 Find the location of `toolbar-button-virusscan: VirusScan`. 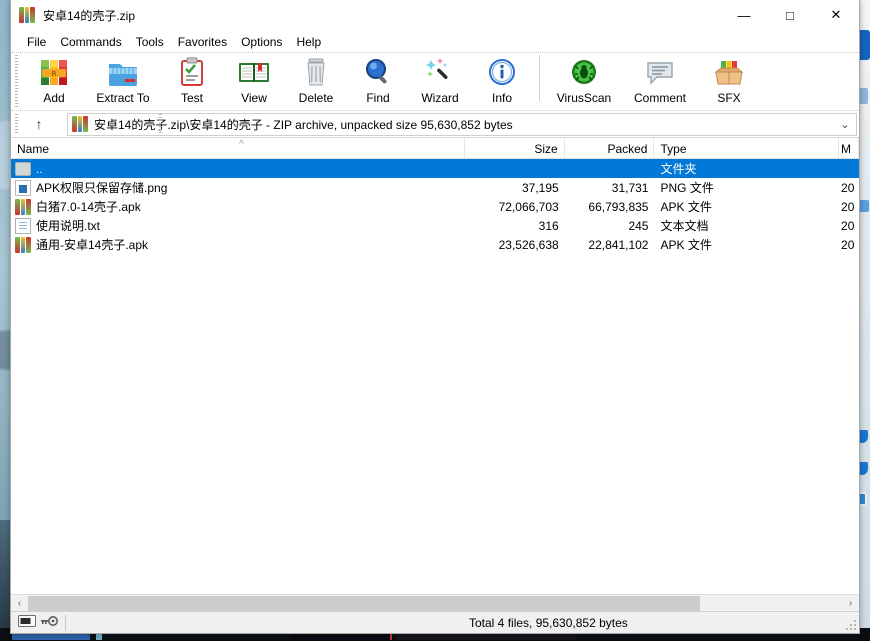

toolbar-button-virusscan: VirusScan is located at coordinates (584, 81).